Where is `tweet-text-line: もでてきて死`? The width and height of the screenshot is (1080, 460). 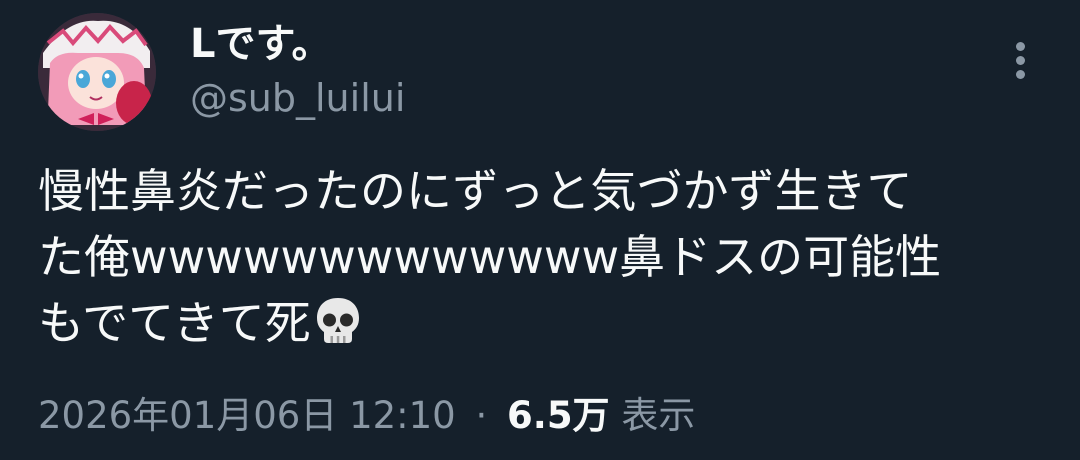 tweet-text-line: もでてきて死 is located at coordinates (174, 323).